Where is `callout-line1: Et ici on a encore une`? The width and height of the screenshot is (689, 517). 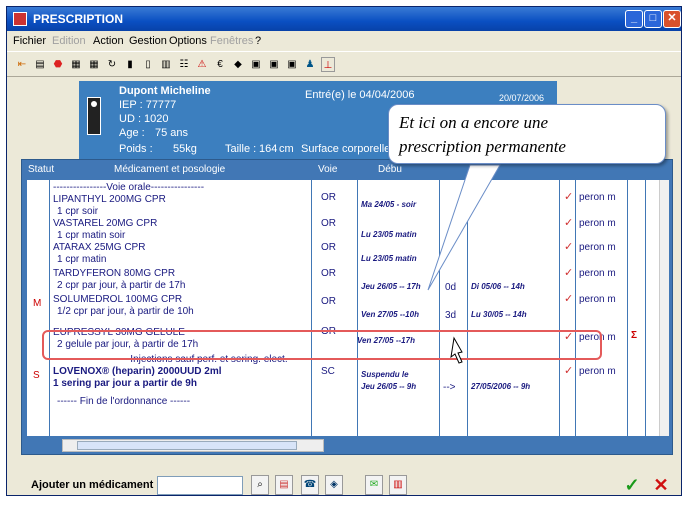 callout-line1: Et ici on a encore une is located at coordinates (474, 122).